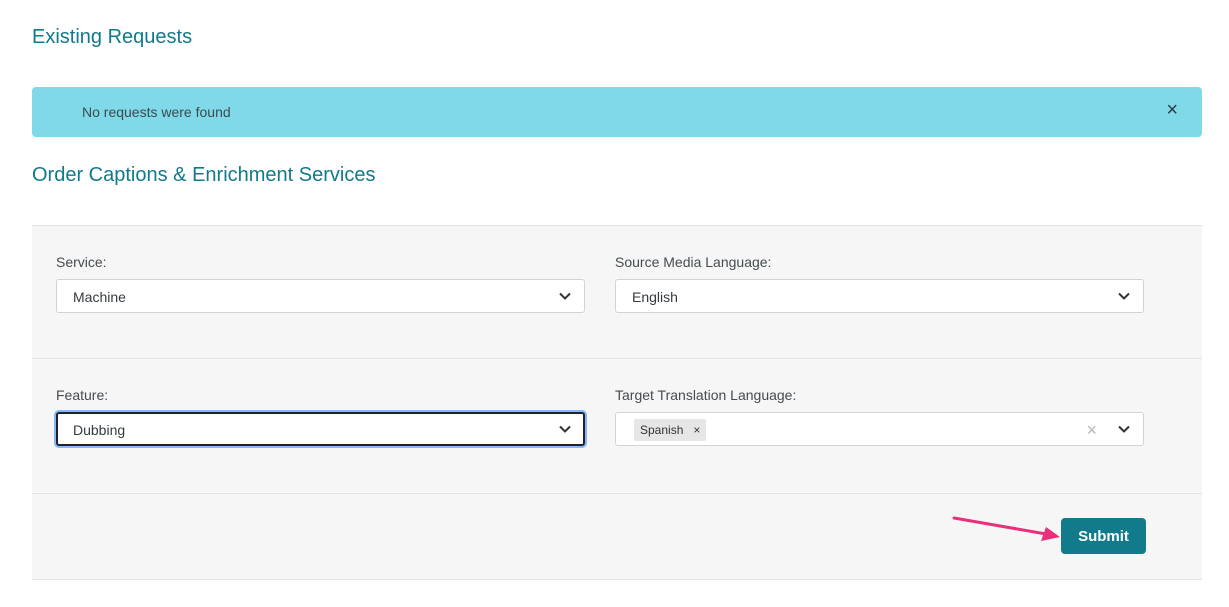 This screenshot has width=1229, height=607. I want to click on order-services-title: Order Captions & Enrichment Services, so click(204, 175).